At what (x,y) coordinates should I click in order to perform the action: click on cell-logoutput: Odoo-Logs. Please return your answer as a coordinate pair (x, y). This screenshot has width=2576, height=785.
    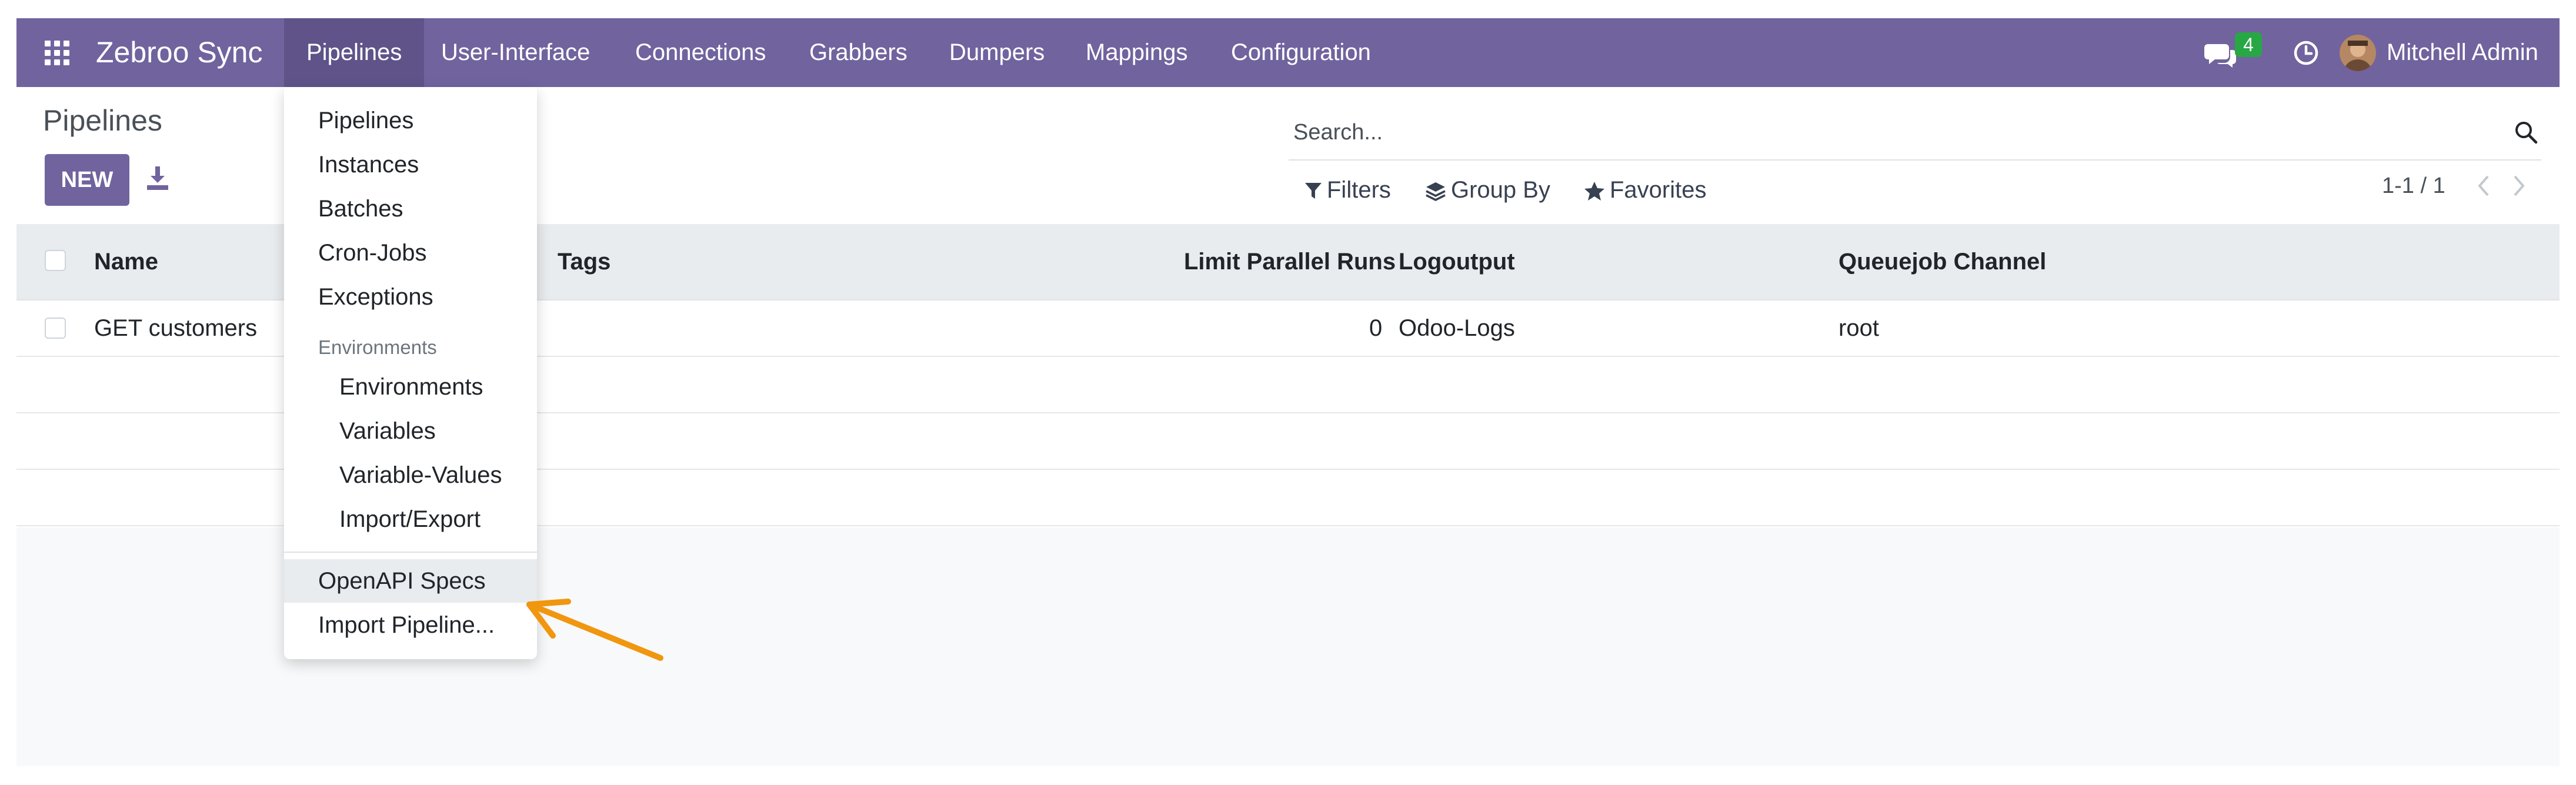
    Looking at the image, I should click on (1457, 328).